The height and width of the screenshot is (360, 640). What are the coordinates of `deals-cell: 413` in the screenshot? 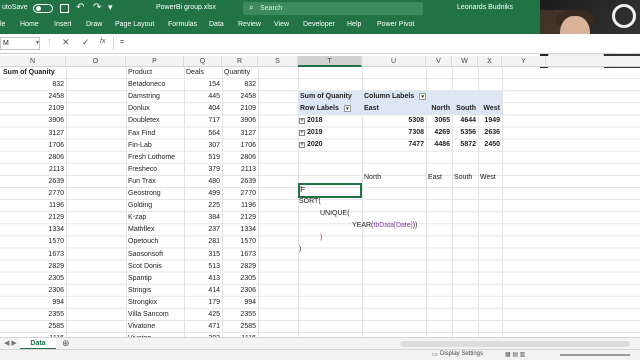 It's located at (202, 279).